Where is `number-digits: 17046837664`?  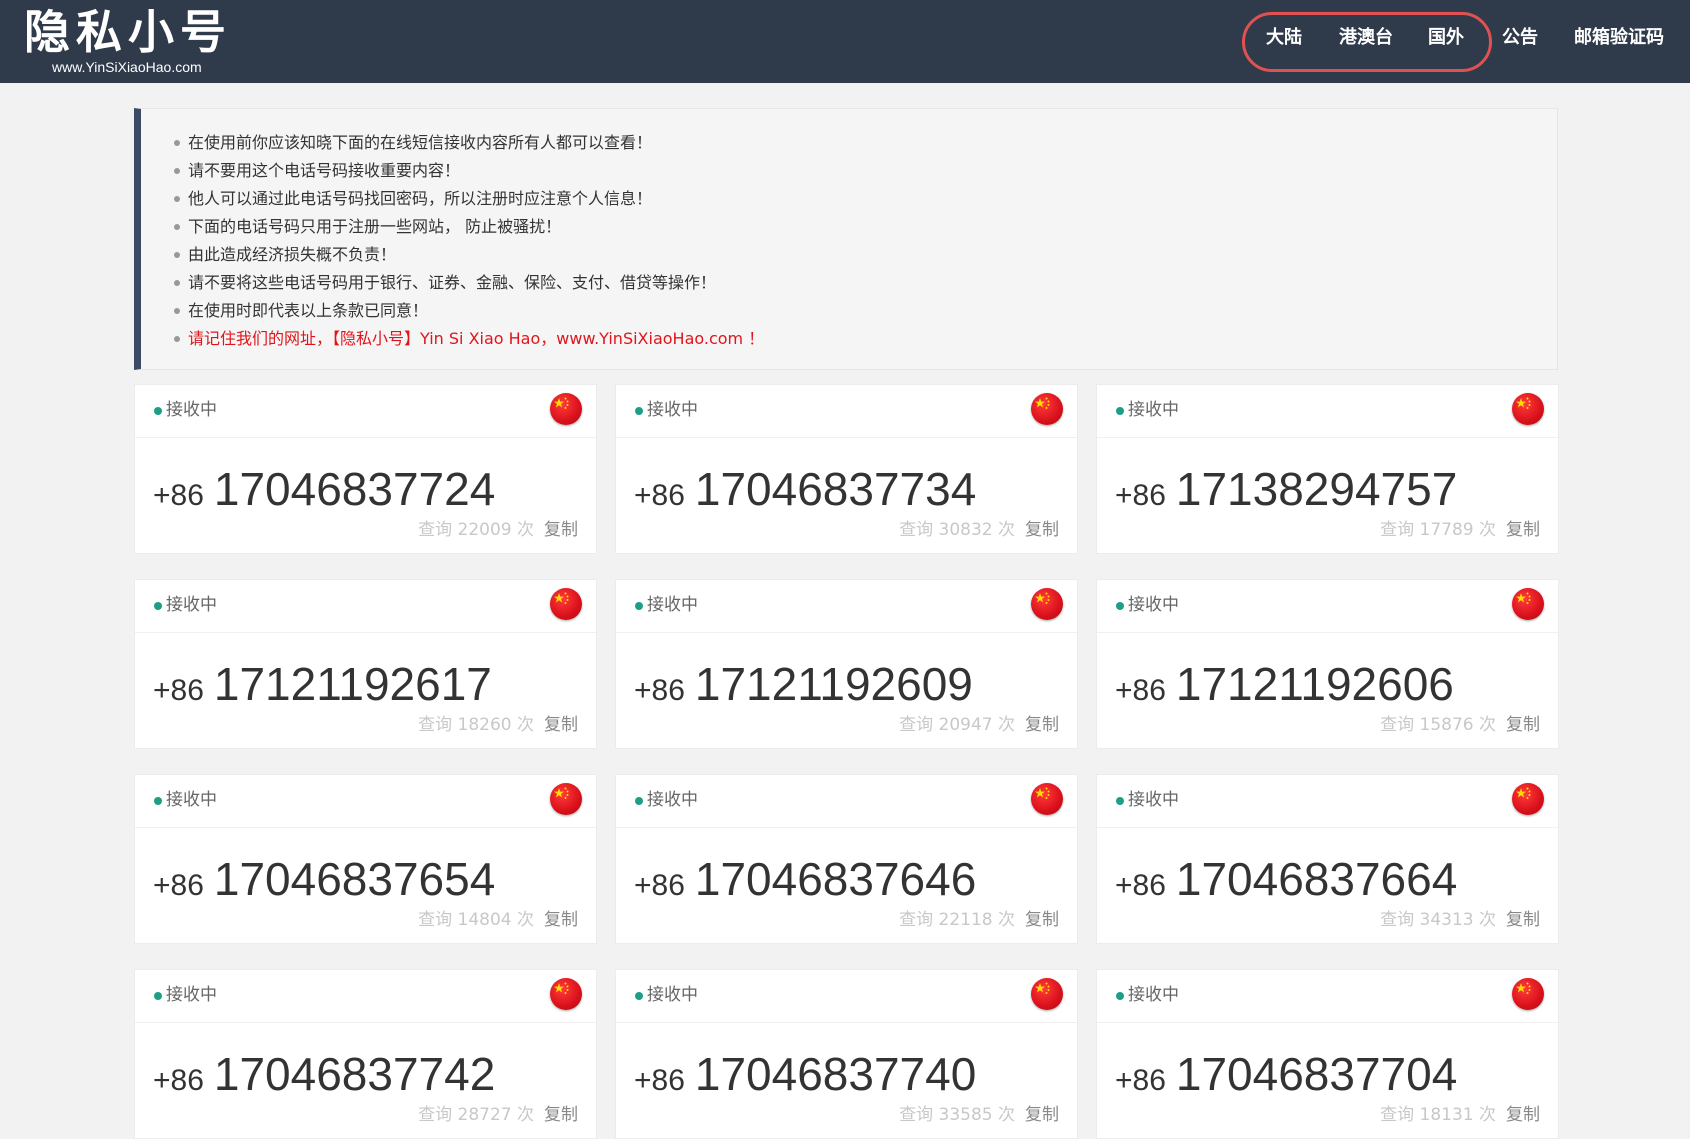
number-digits: 17046837664 is located at coordinates (1316, 879).